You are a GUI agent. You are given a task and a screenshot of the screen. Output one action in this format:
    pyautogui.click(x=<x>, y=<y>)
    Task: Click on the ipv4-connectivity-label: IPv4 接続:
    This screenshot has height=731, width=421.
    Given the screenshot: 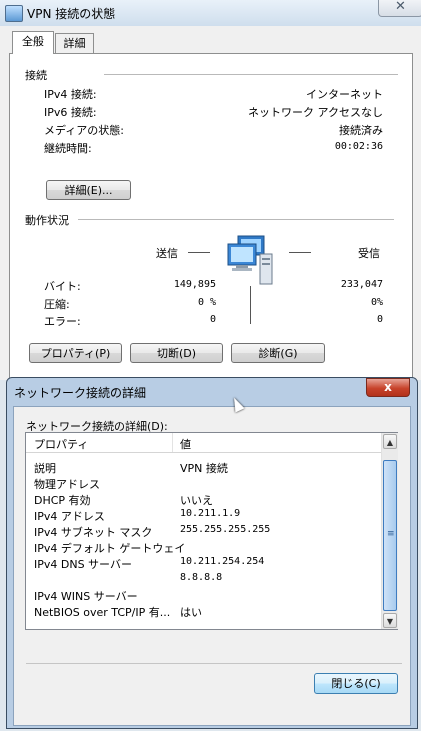 What is the action you would take?
    pyautogui.click(x=70, y=94)
    